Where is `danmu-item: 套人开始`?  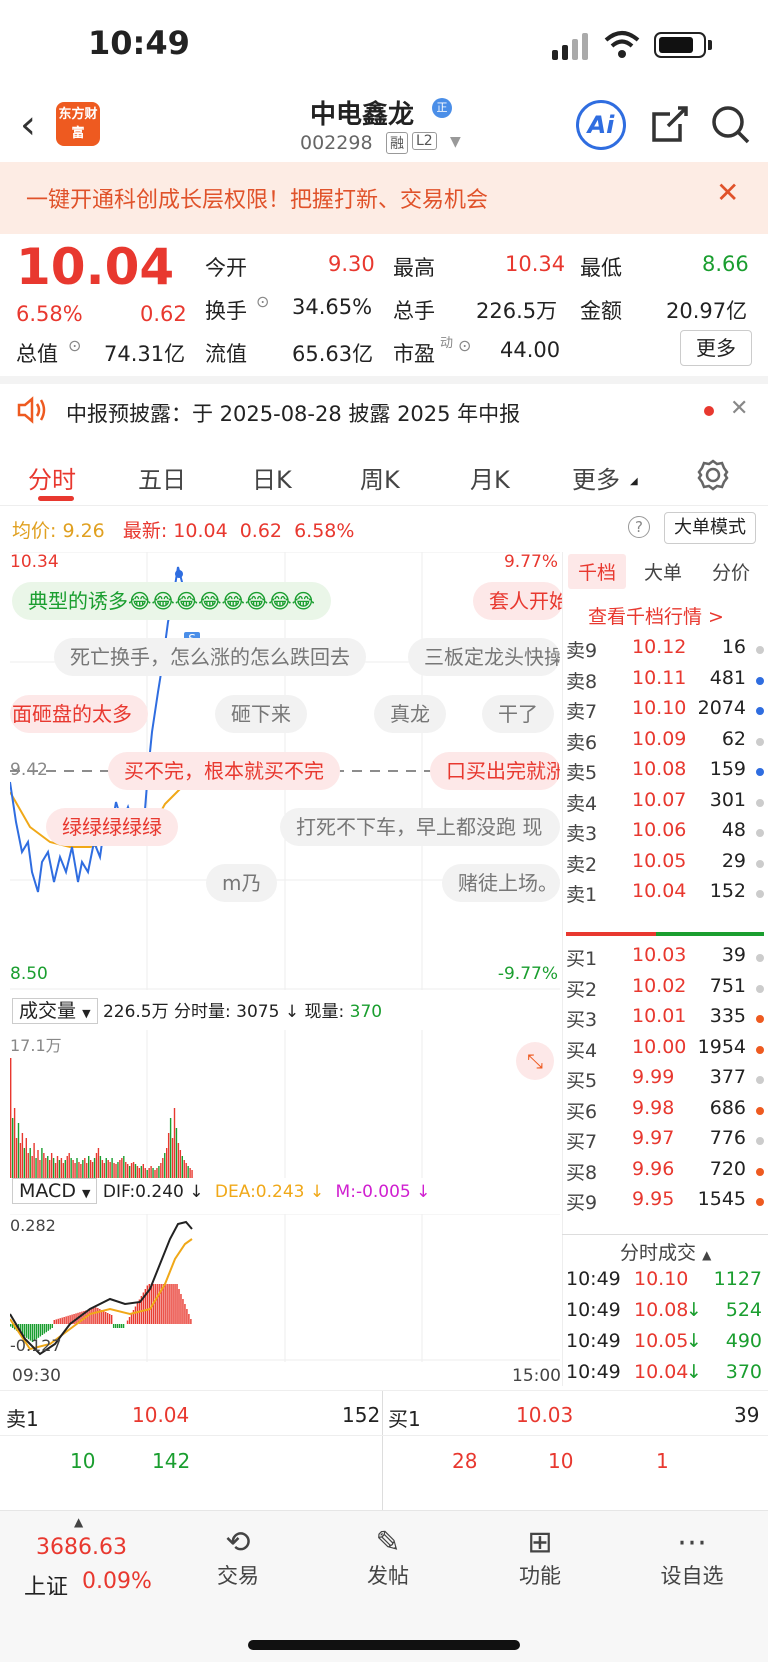
danmu-item: 套人开始 is located at coordinates (518, 601).